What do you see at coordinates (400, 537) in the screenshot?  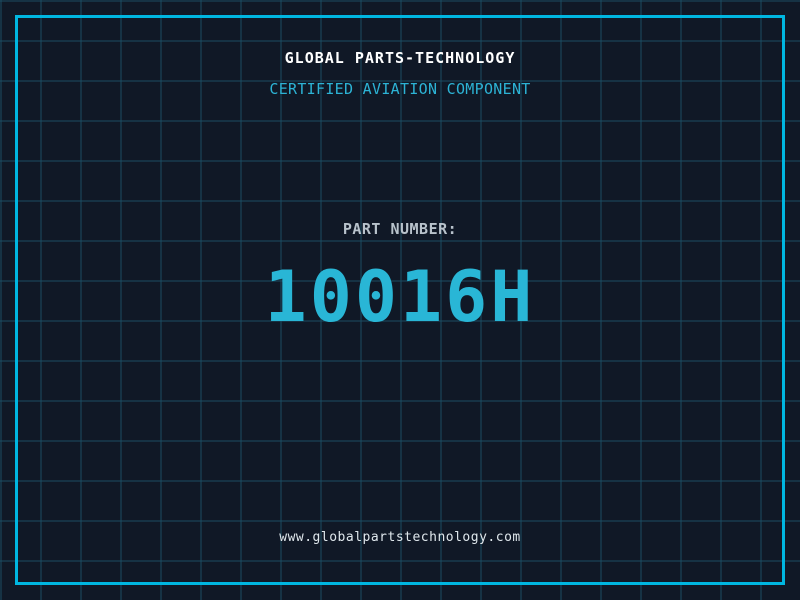 I see `website-url: www.globalpartstechnology.com` at bounding box center [400, 537].